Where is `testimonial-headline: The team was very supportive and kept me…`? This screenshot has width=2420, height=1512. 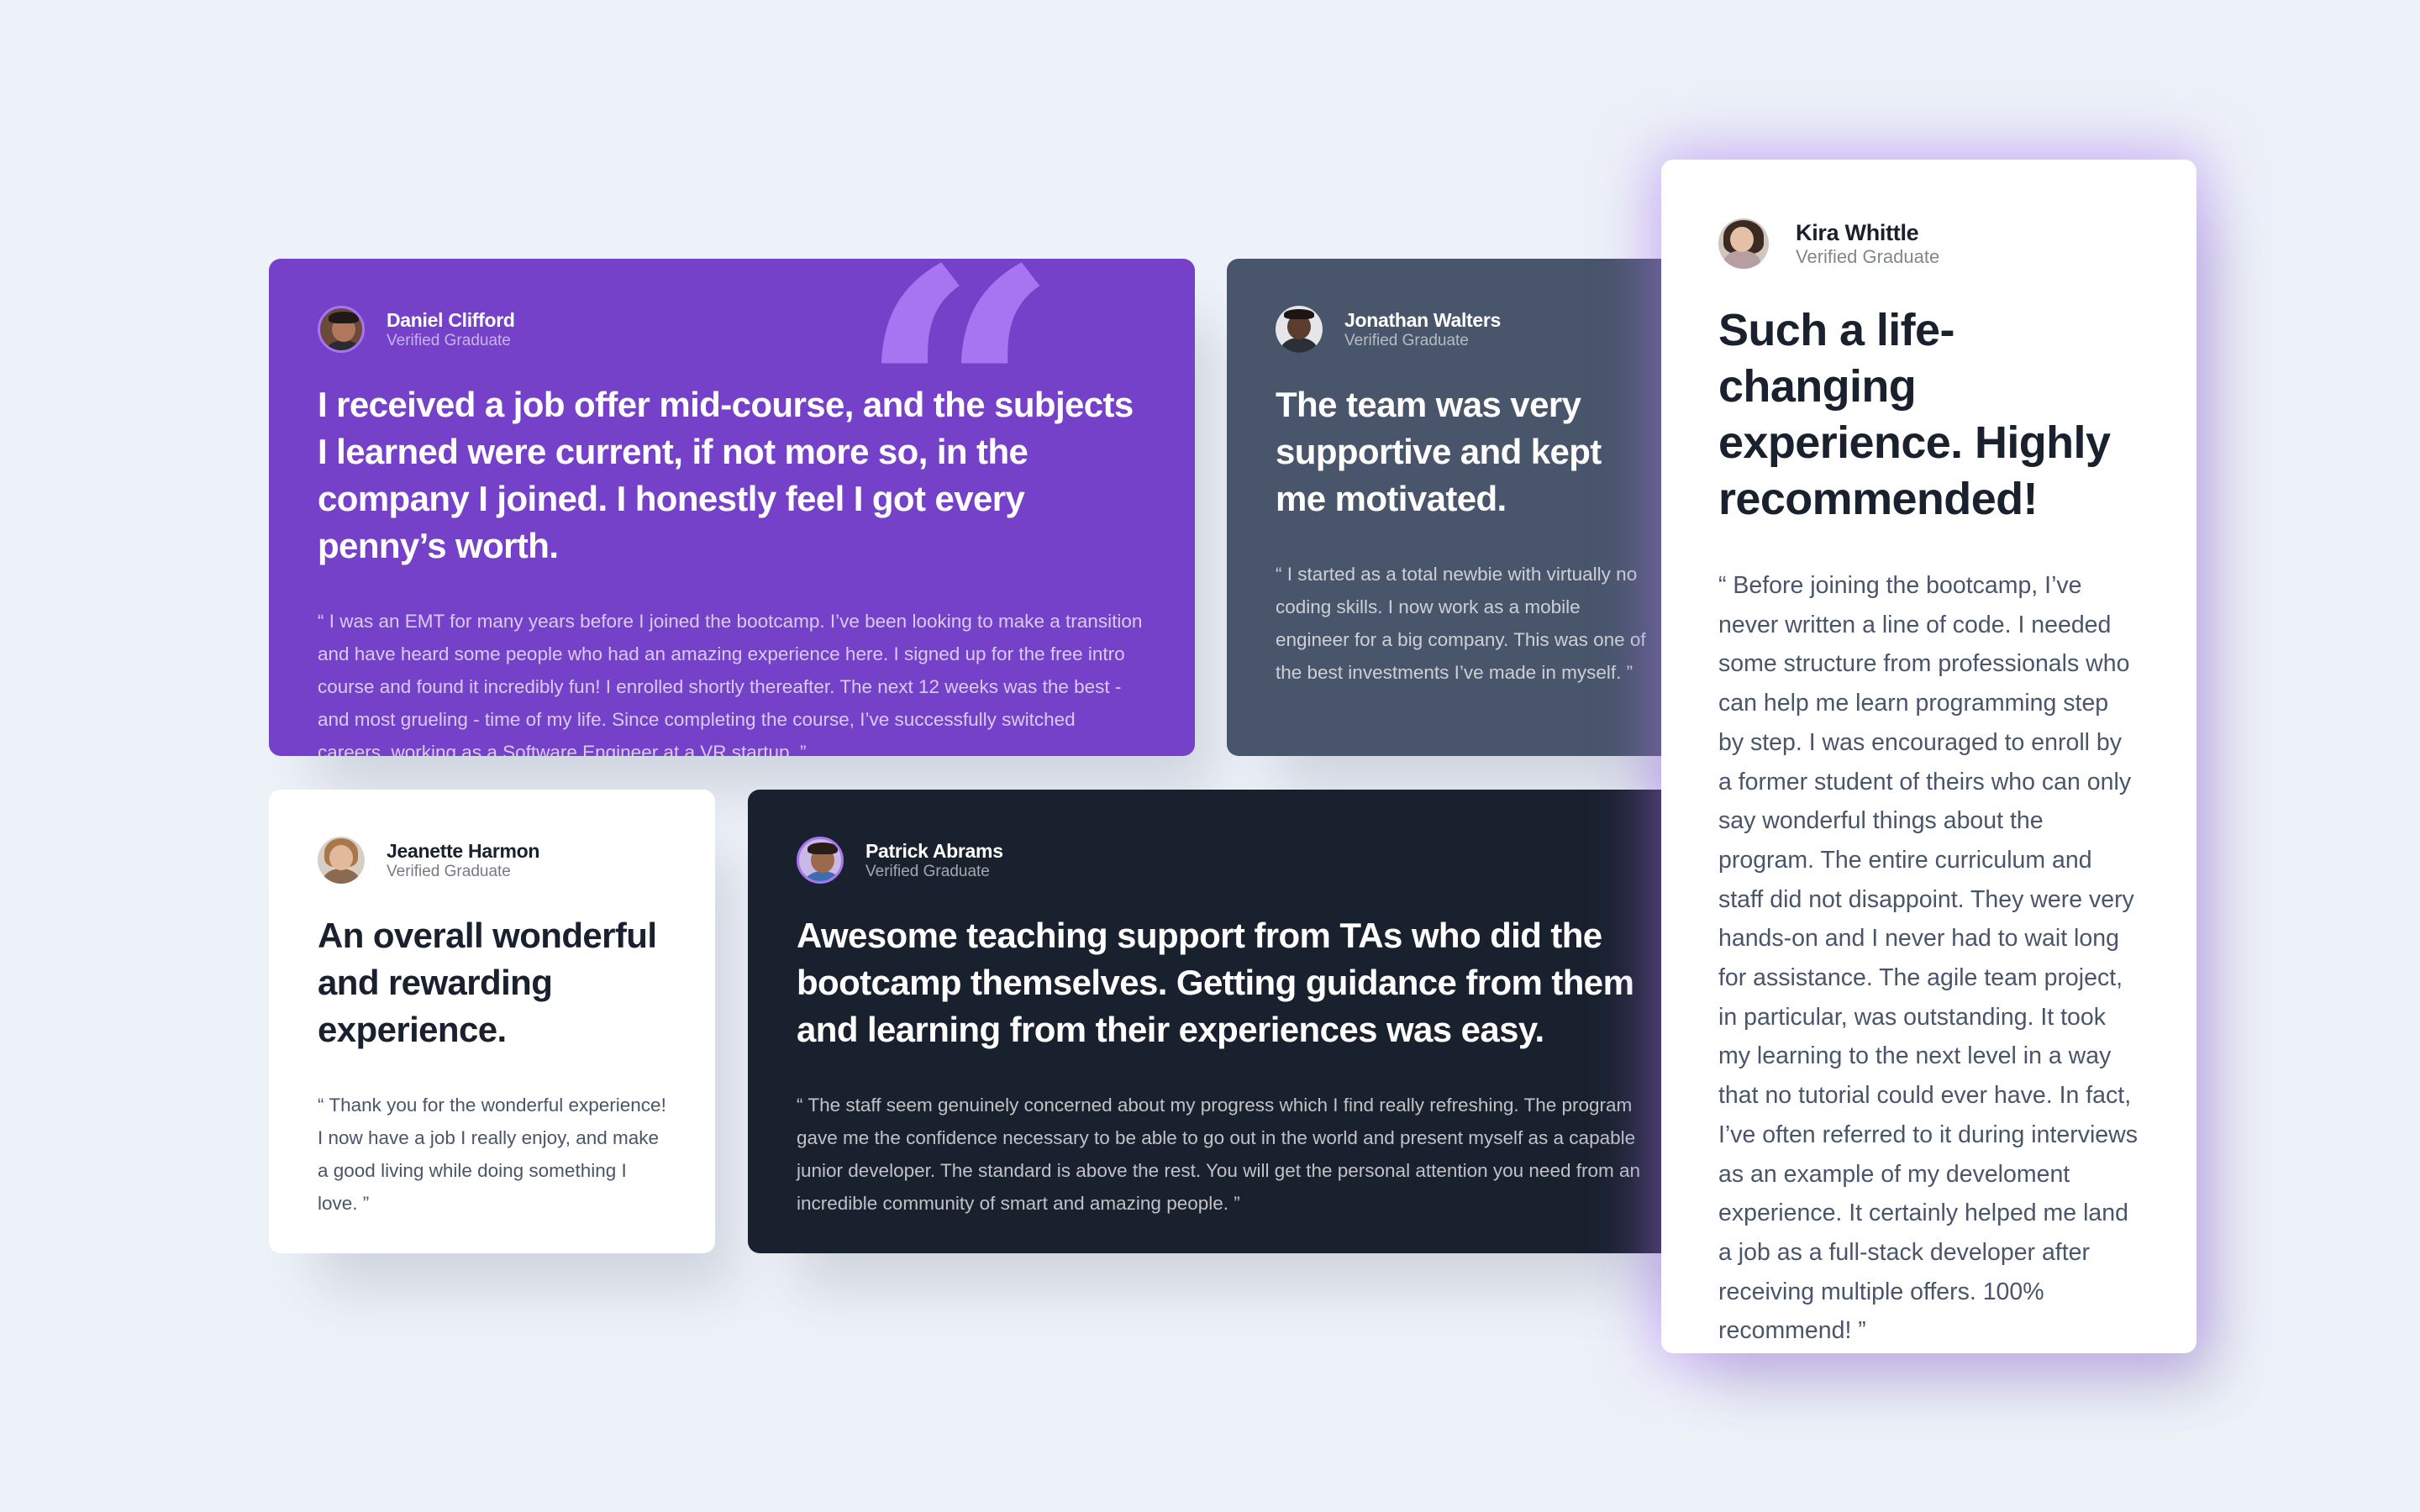
testimonial-headline: The team was very supportive and kept me… is located at coordinates (1439, 451).